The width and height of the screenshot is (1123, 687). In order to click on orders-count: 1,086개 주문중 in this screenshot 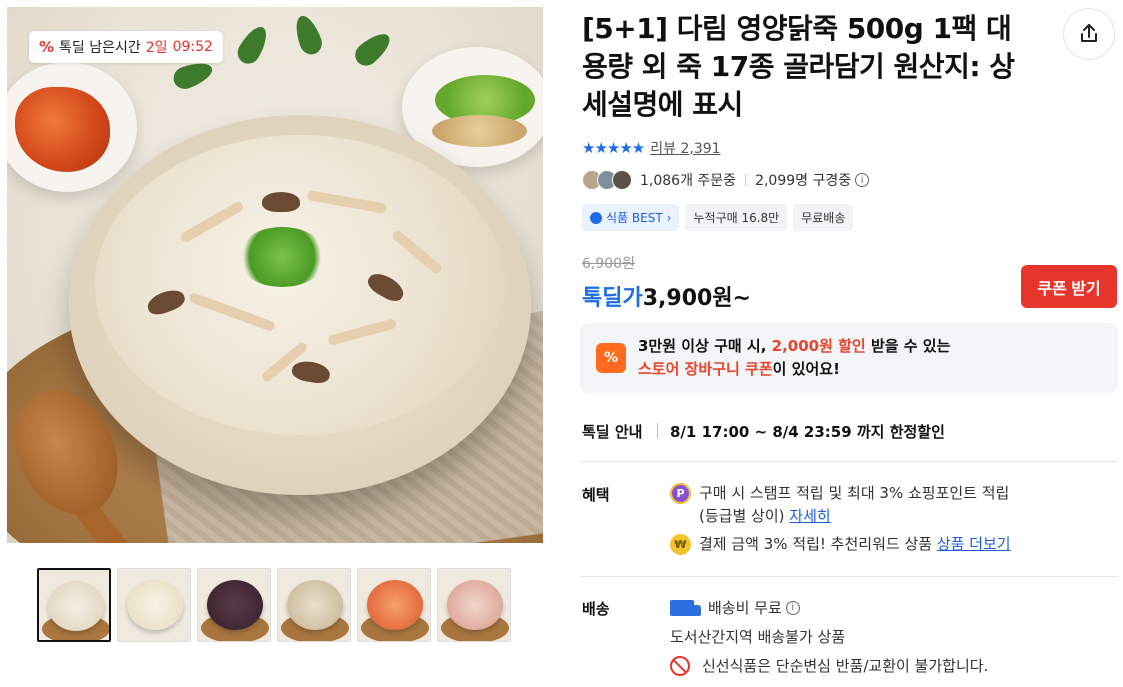, I will do `click(688, 181)`.